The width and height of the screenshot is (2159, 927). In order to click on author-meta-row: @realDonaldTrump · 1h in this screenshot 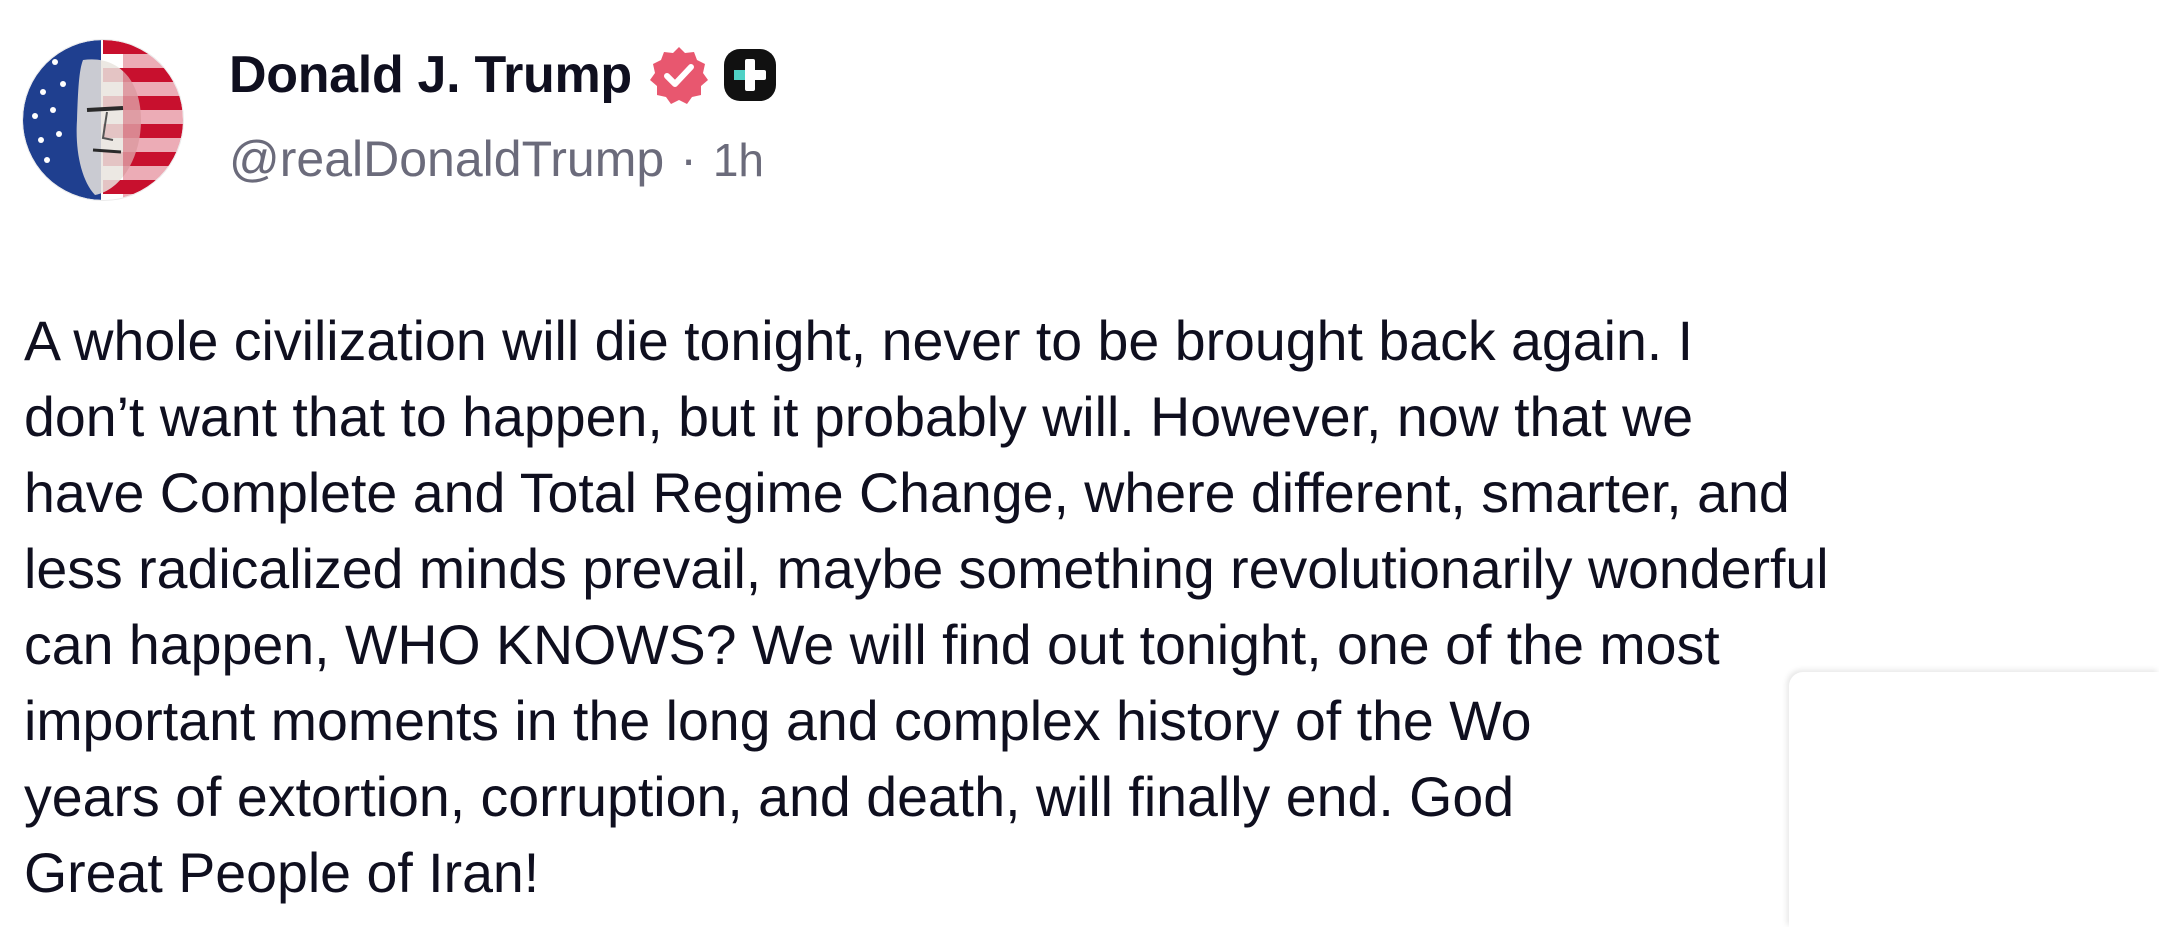, I will do `click(496, 159)`.